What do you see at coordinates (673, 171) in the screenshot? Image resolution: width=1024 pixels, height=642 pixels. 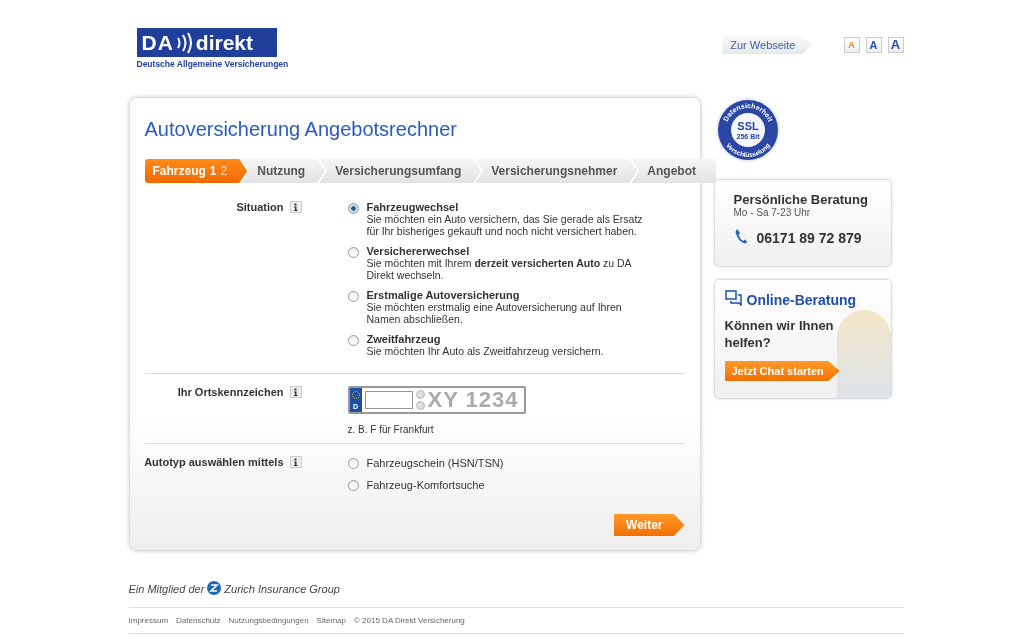 I see `step-tab: Angebot` at bounding box center [673, 171].